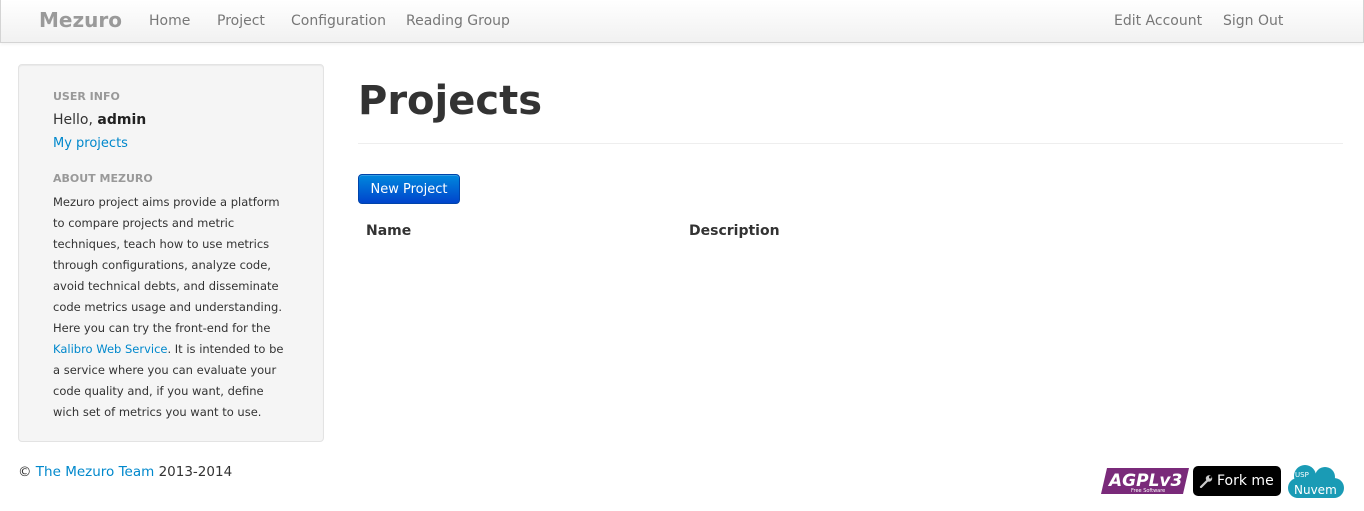 The height and width of the screenshot is (511, 1364). I want to click on cloud-icon: USP Nuvem, so click(1316, 481).